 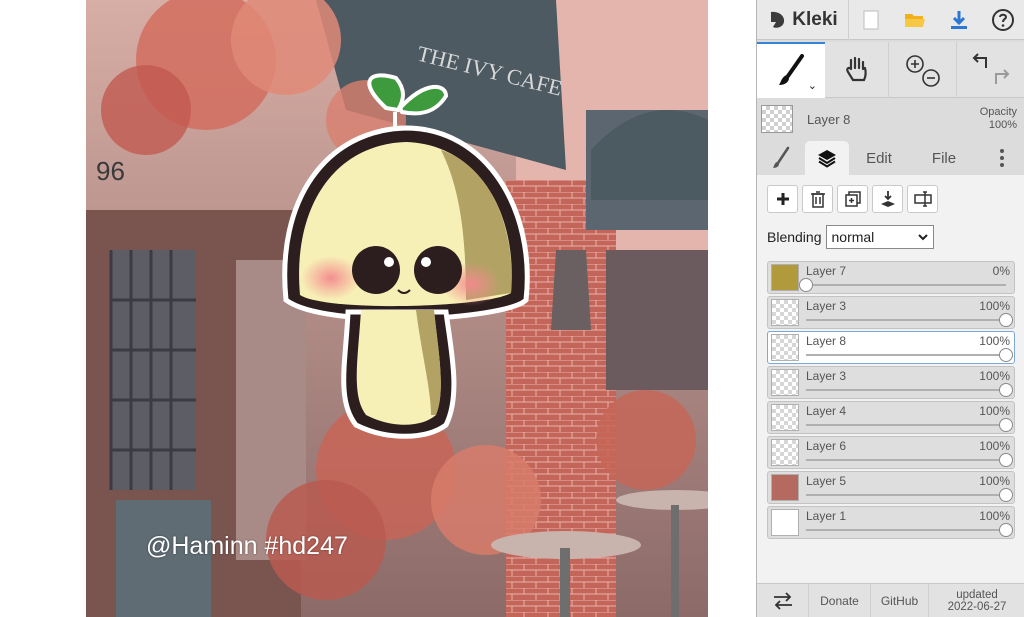 I want to click on more-vertical-icon, so click(x=1002, y=158).